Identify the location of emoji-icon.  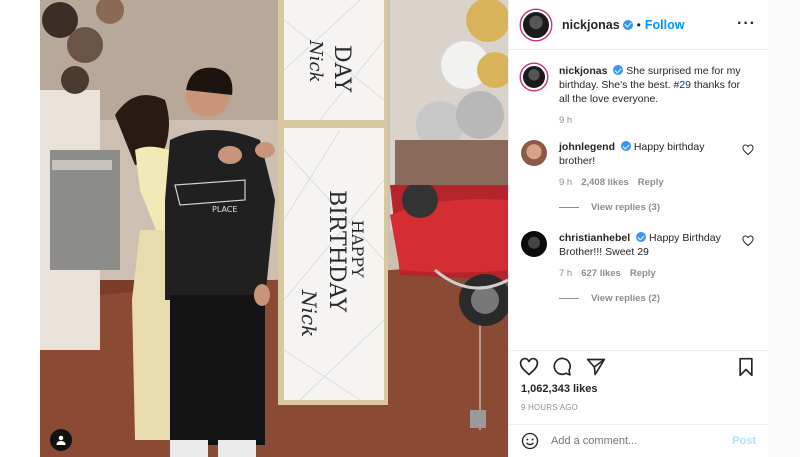
(530, 441).